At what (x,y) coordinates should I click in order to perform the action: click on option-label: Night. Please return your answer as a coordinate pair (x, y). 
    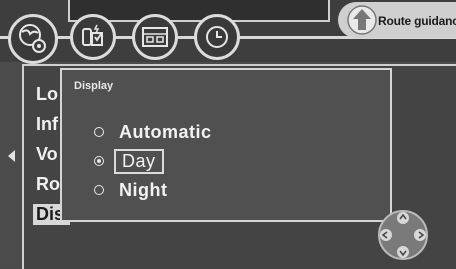
    Looking at the image, I should click on (143, 189).